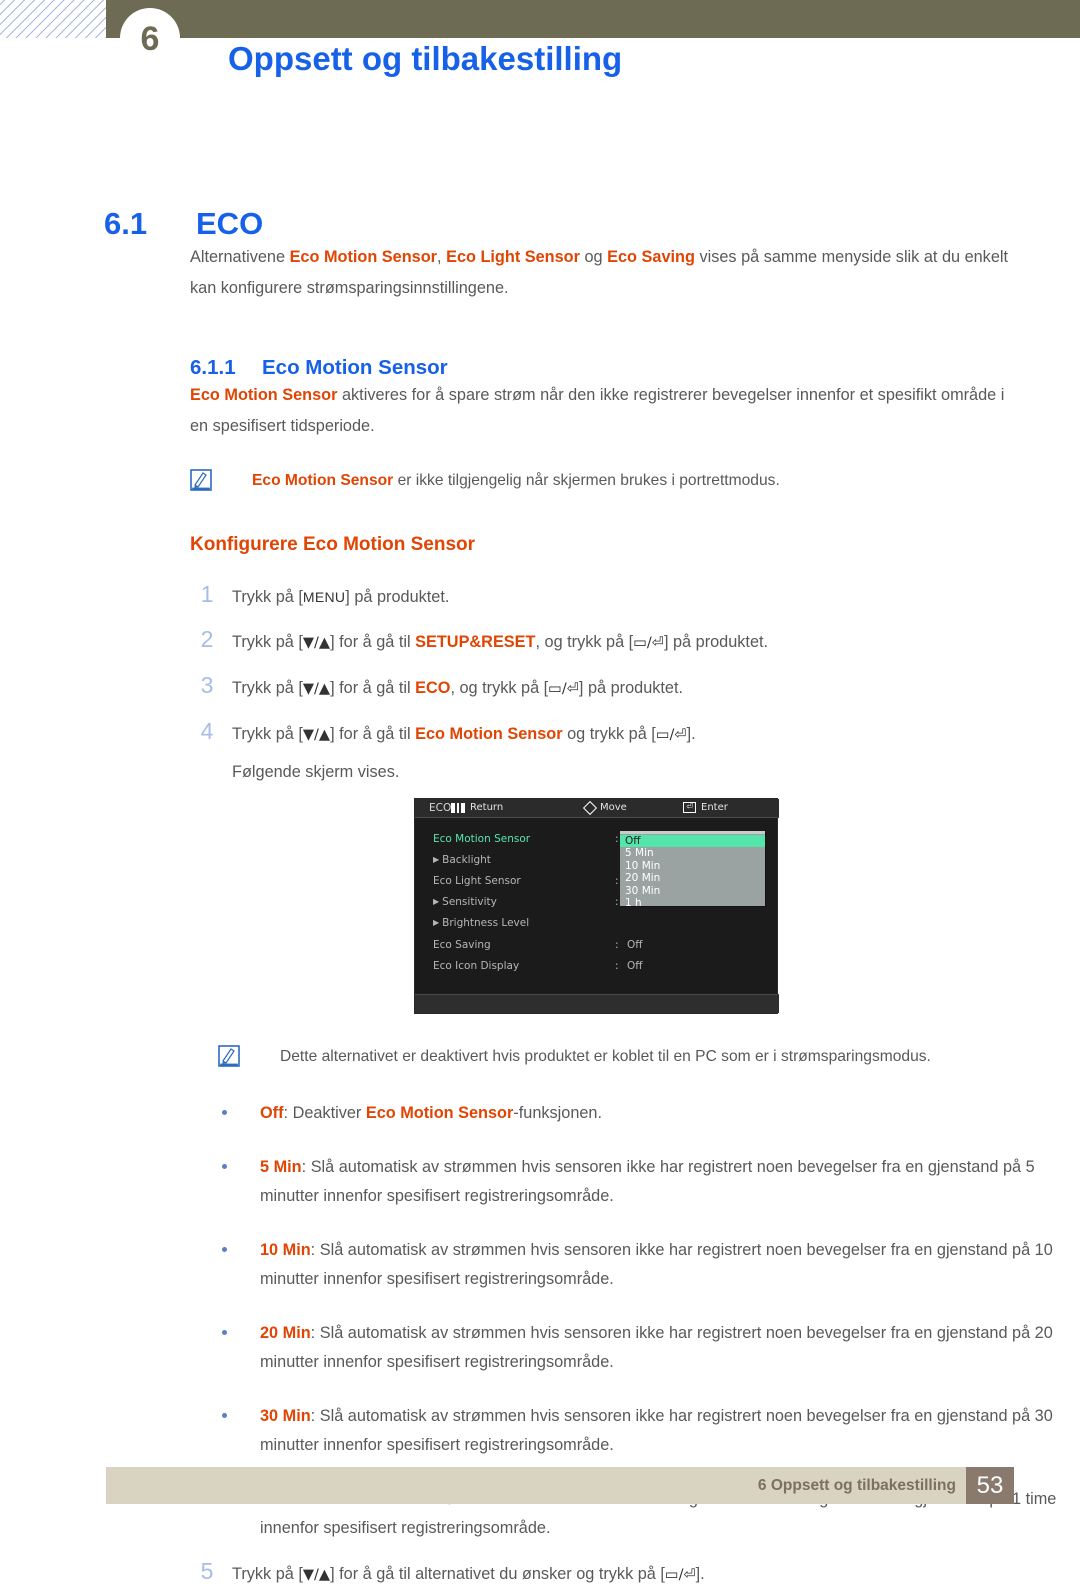 The image size is (1080, 1589). I want to click on step-fragment: , og trykk på [, so click(499, 688).